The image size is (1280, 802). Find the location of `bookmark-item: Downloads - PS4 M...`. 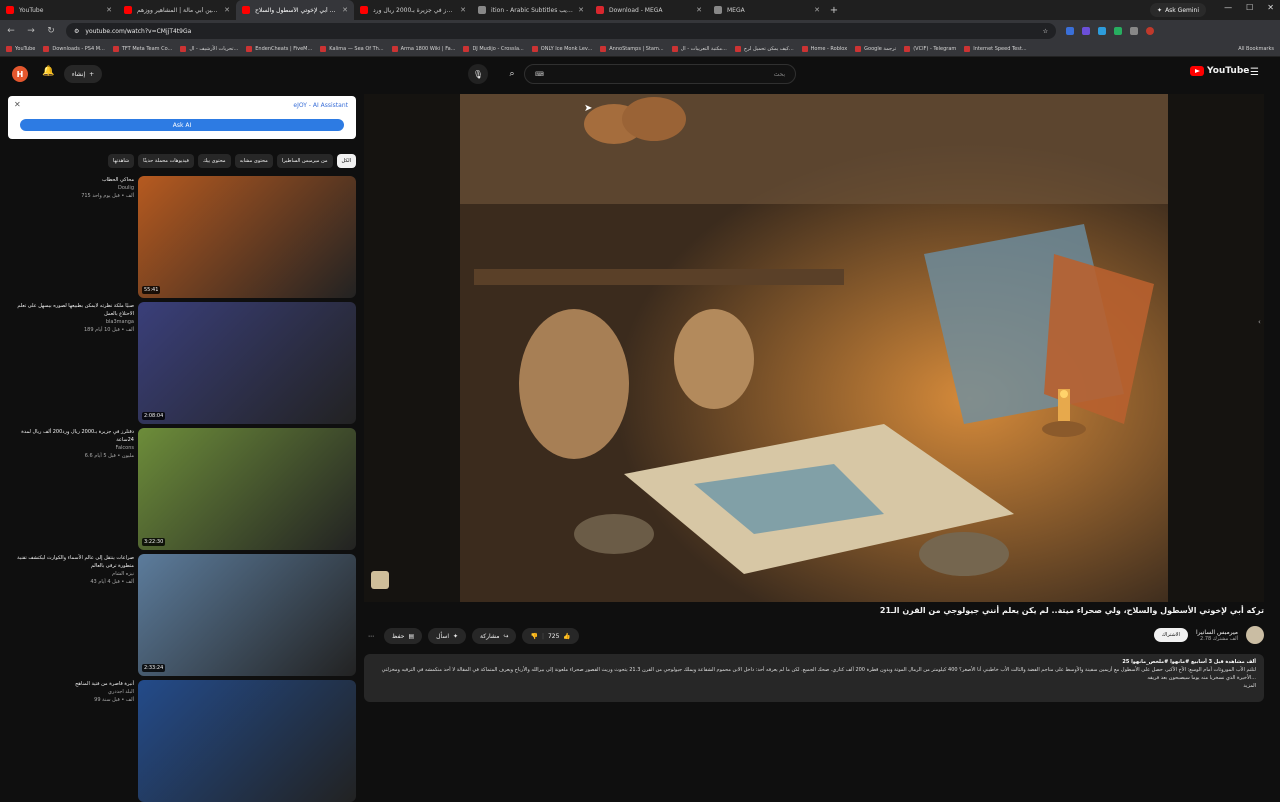

bookmark-item: Downloads - PS4 M... is located at coordinates (74, 49).